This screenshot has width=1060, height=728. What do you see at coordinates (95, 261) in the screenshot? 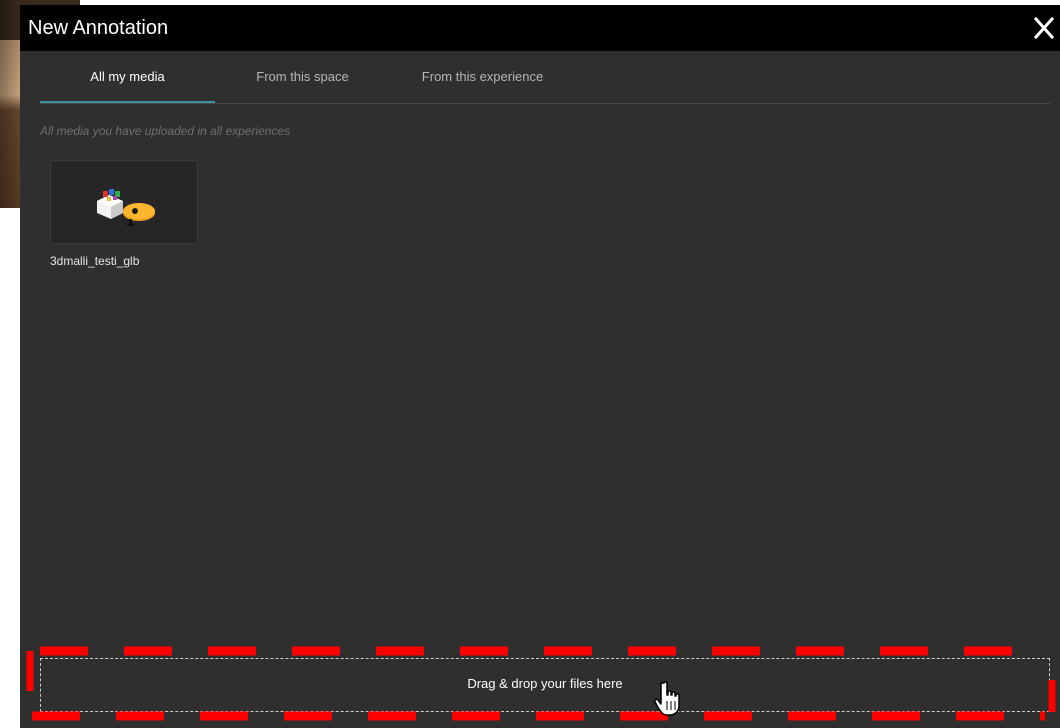
I see `media-item-name: 3dmalli_testi_glb` at bounding box center [95, 261].